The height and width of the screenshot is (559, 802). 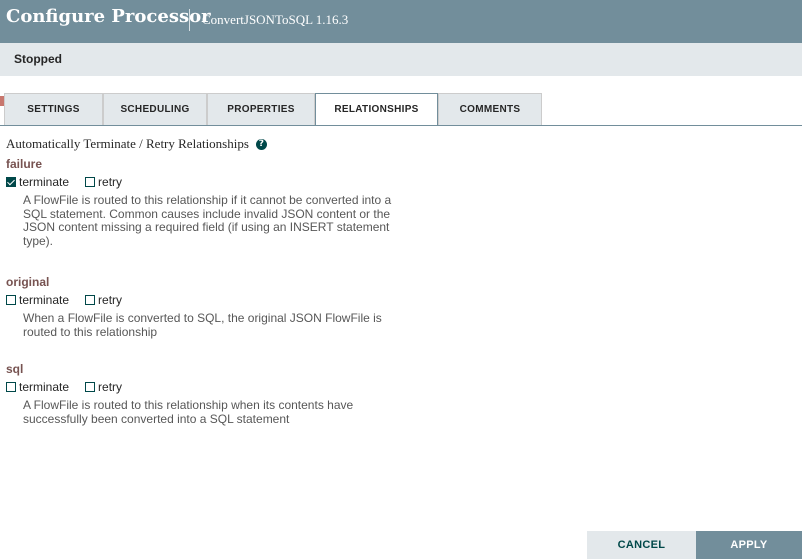 What do you see at coordinates (261, 144) in the screenshot?
I see `question-circle-icon: ?` at bounding box center [261, 144].